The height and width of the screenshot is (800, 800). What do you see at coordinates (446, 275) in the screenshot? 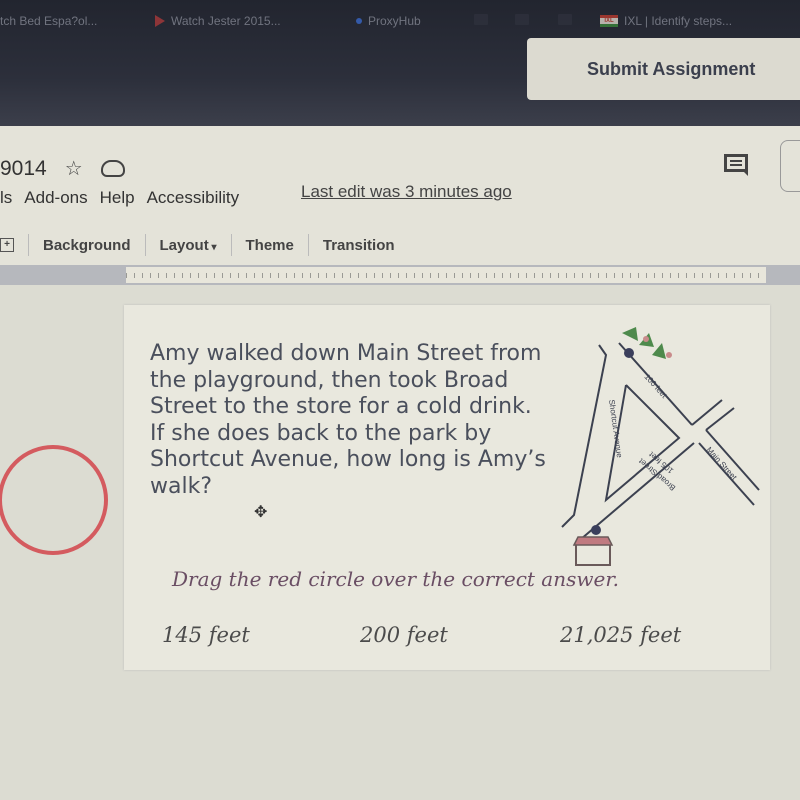
I see `horizontal-ruler` at bounding box center [446, 275].